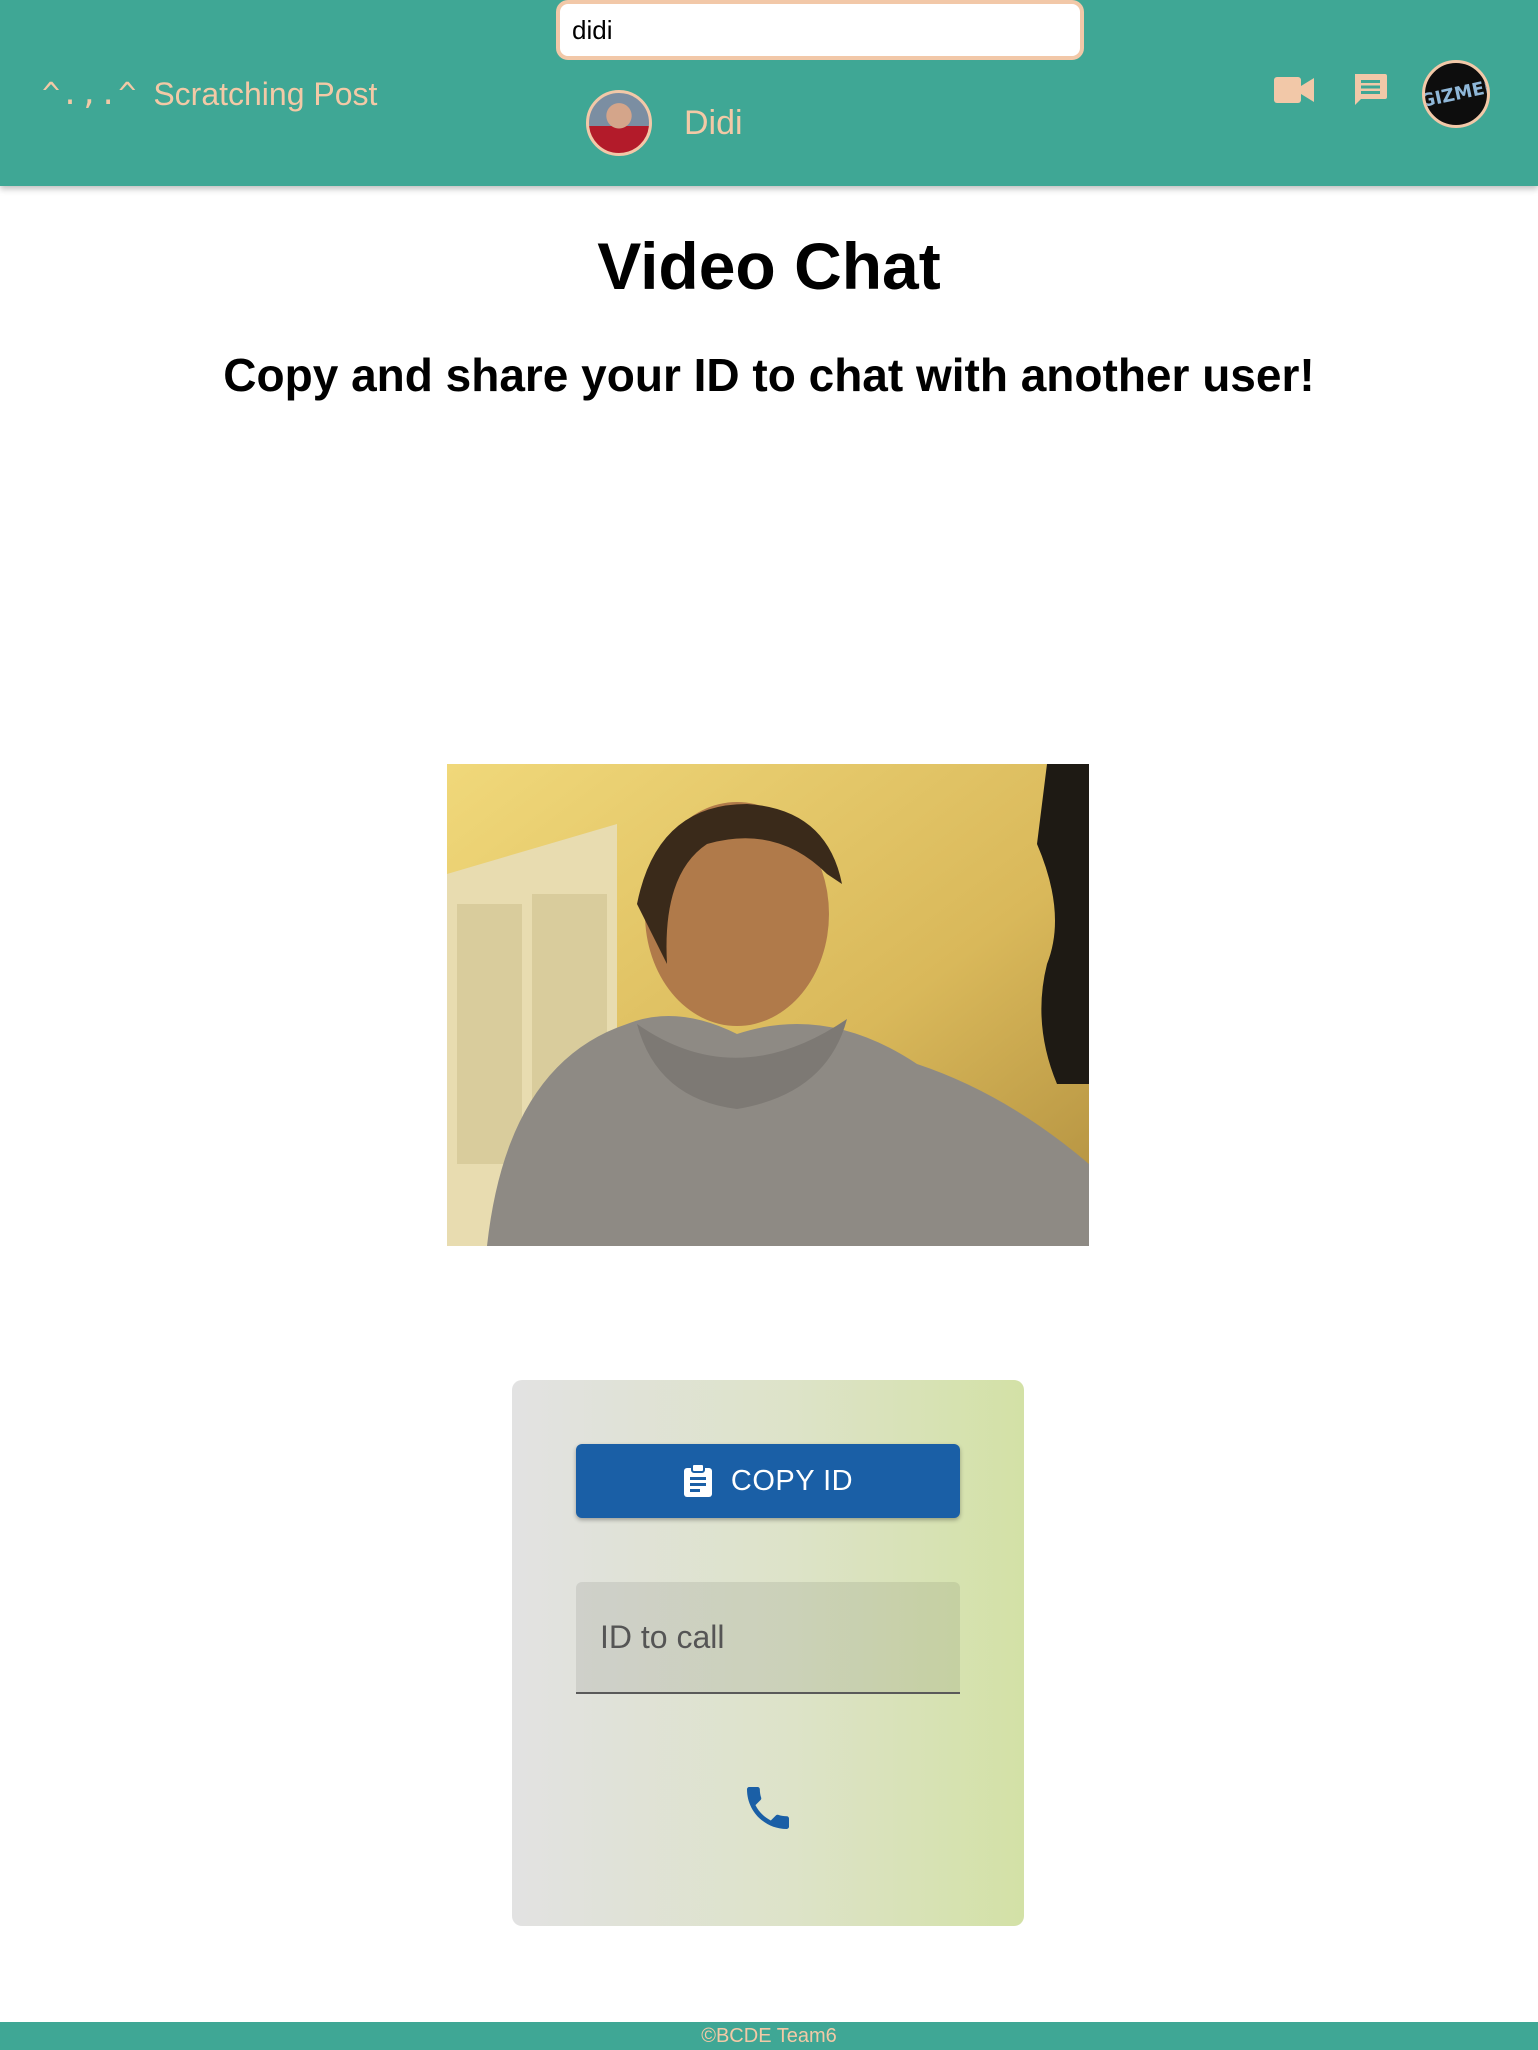 This screenshot has height=2050, width=1538. I want to click on local-video-stream, so click(768, 1005).